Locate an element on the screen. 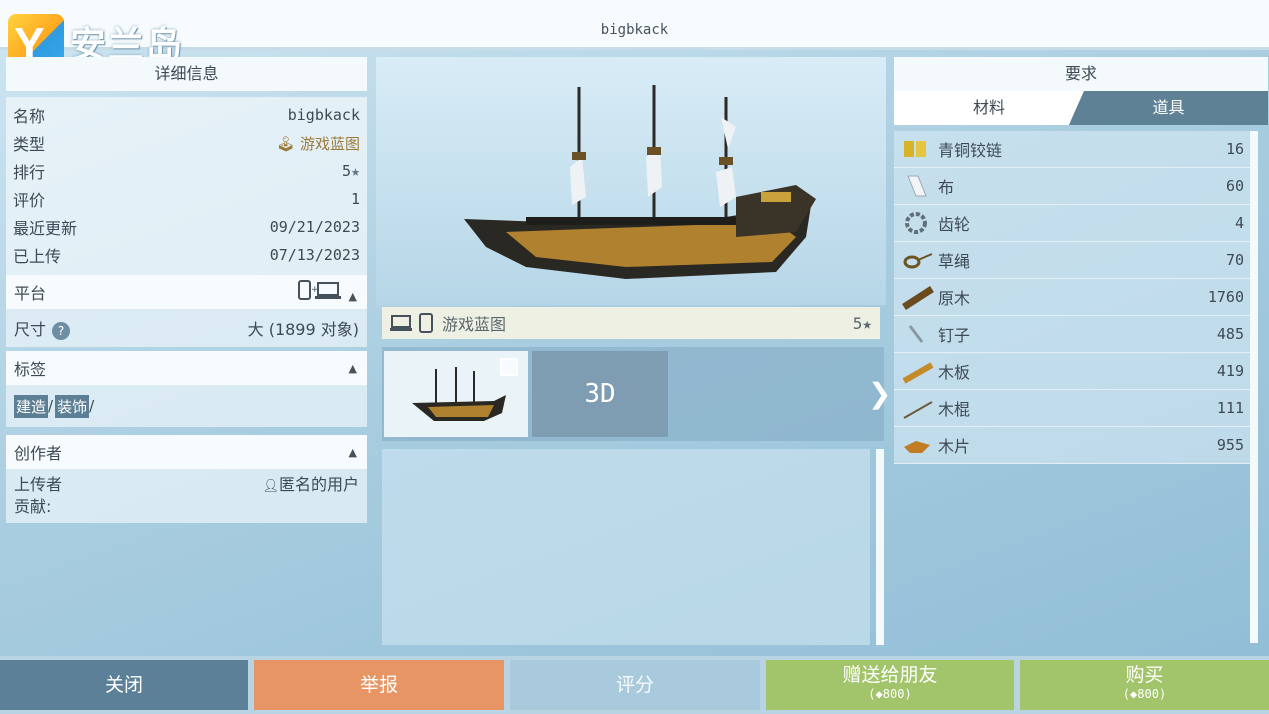  nail-icon is located at coordinates (917, 334).